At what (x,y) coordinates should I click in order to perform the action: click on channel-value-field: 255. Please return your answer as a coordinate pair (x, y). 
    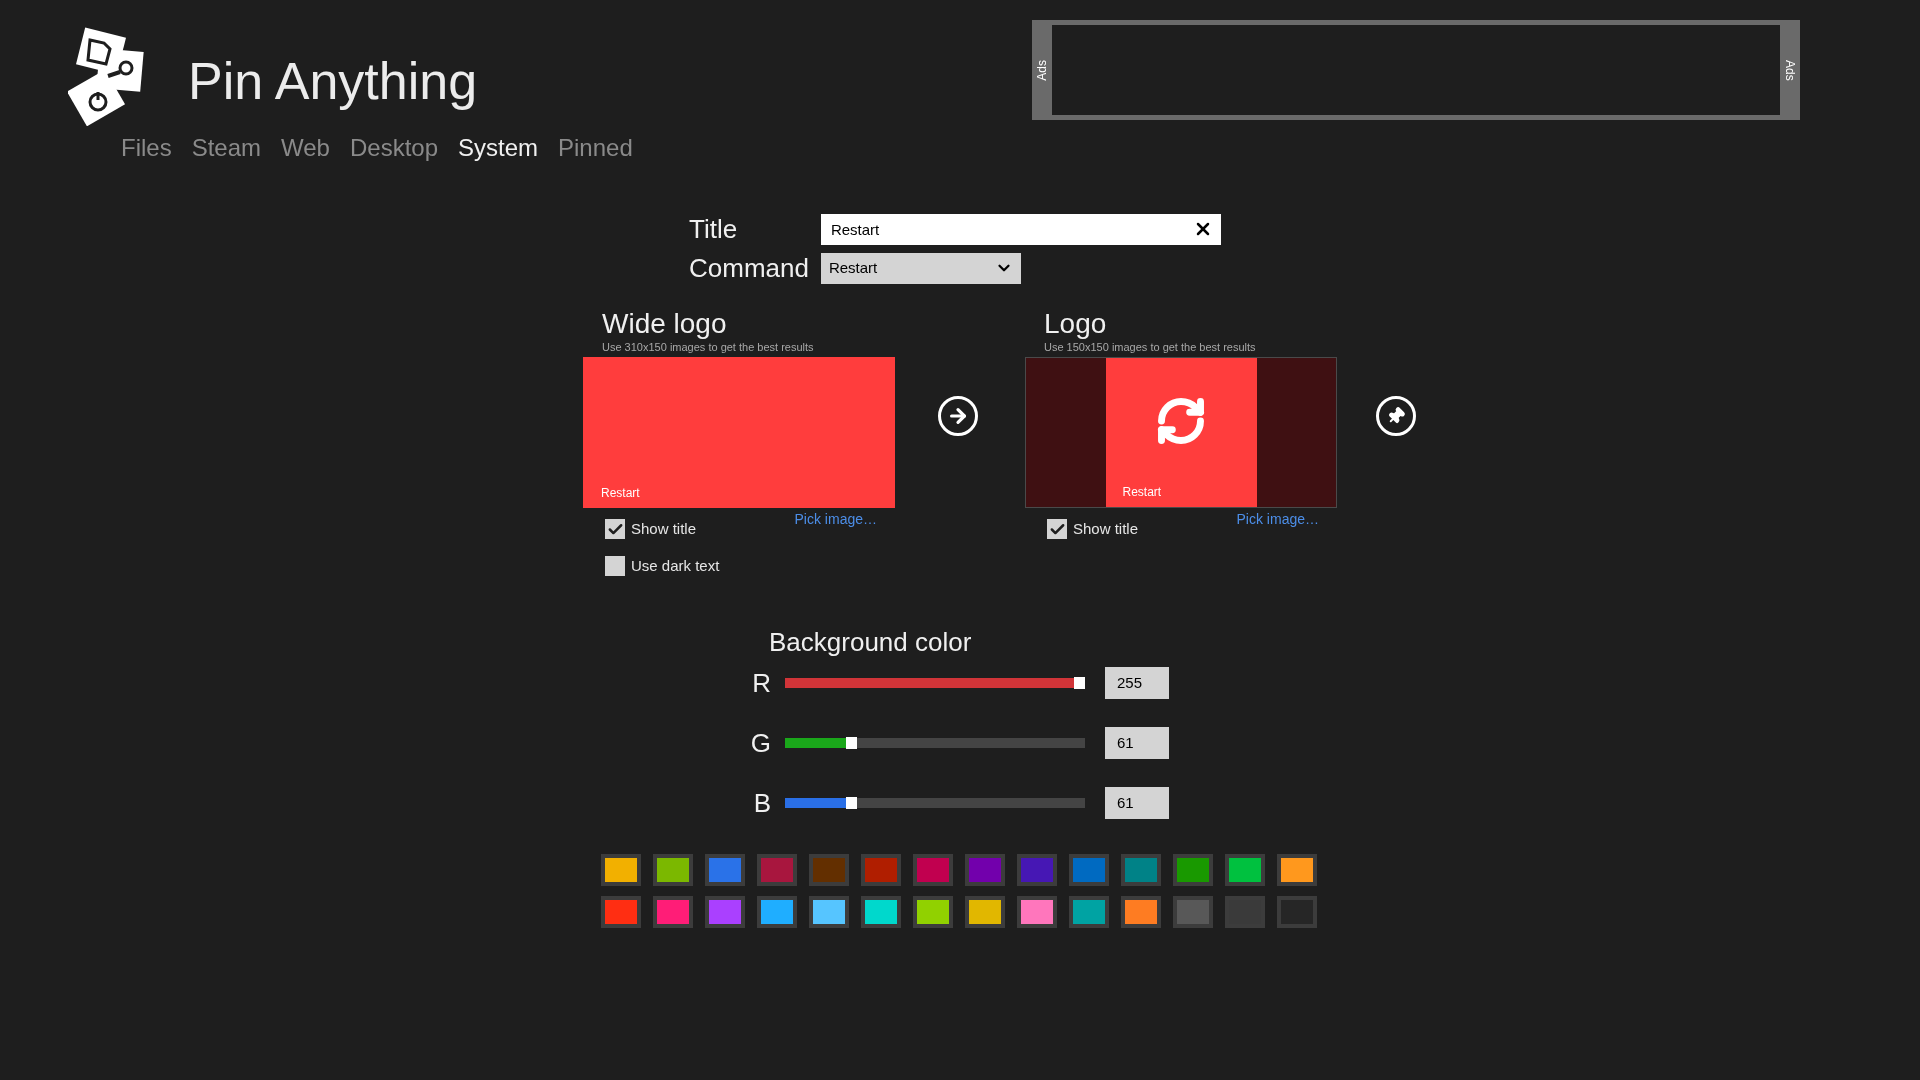
    Looking at the image, I should click on (1137, 683).